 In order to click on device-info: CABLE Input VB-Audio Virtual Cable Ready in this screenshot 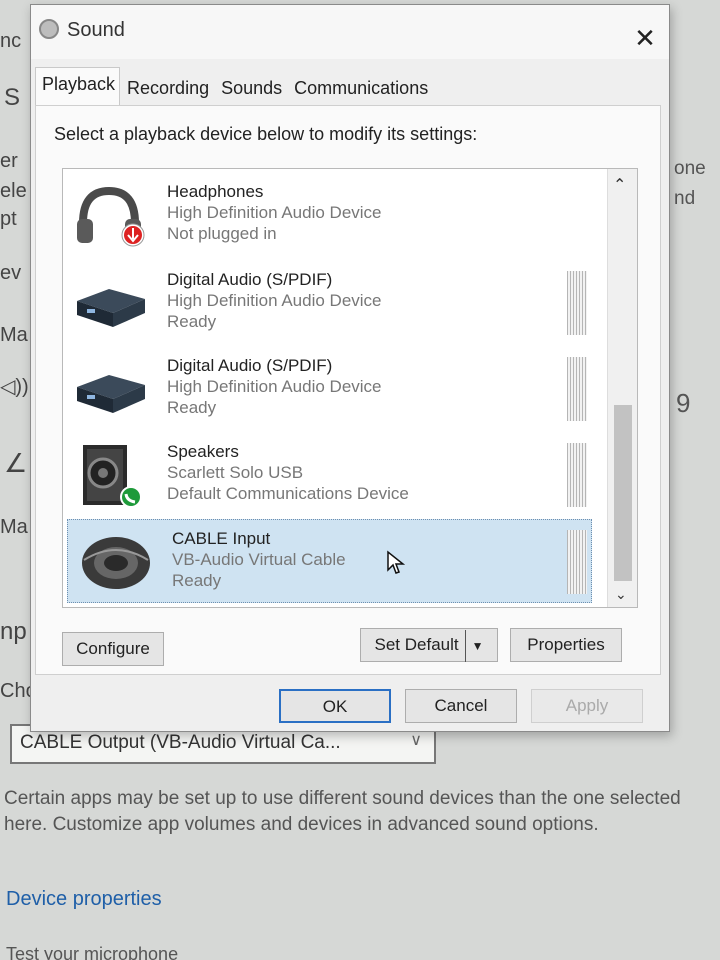, I will do `click(259, 559)`.